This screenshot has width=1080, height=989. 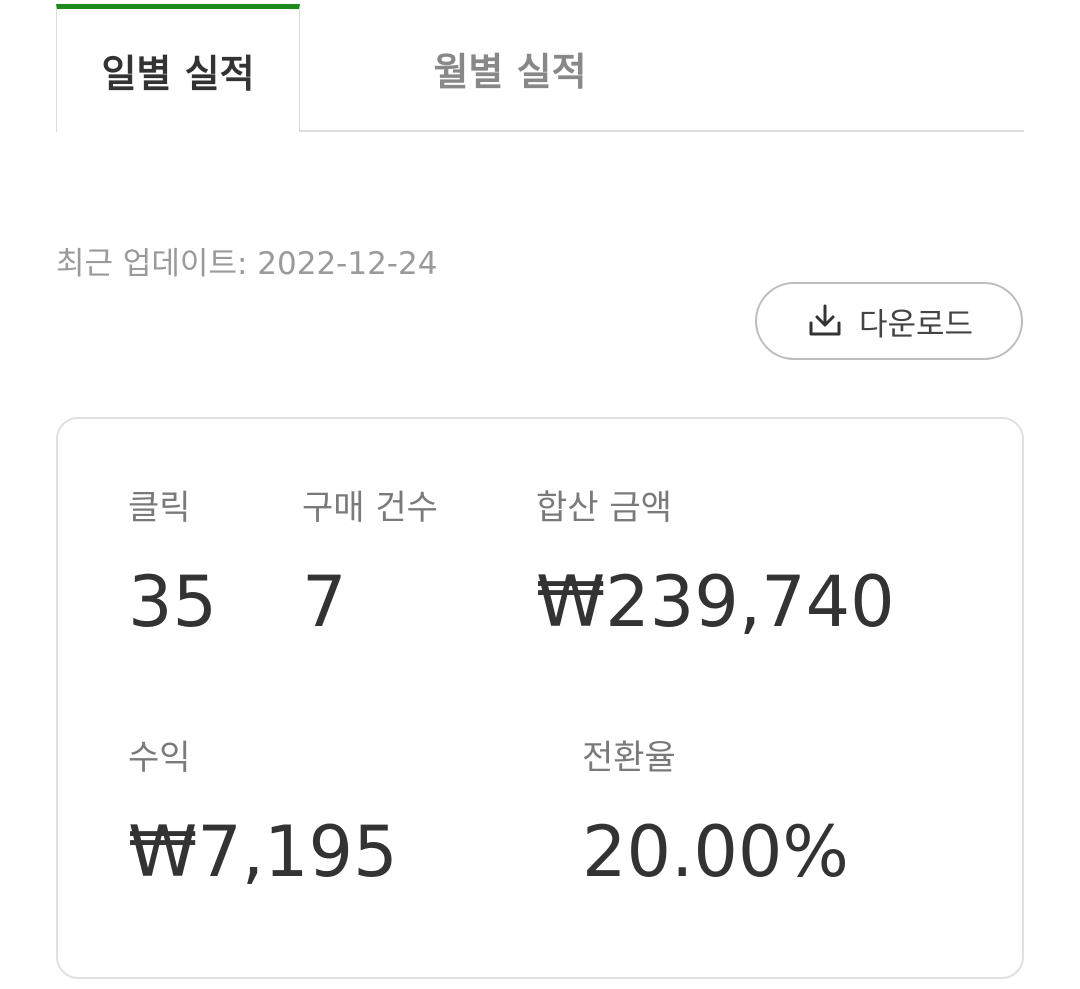 I want to click on revenue-label: 수익, so click(x=159, y=758).